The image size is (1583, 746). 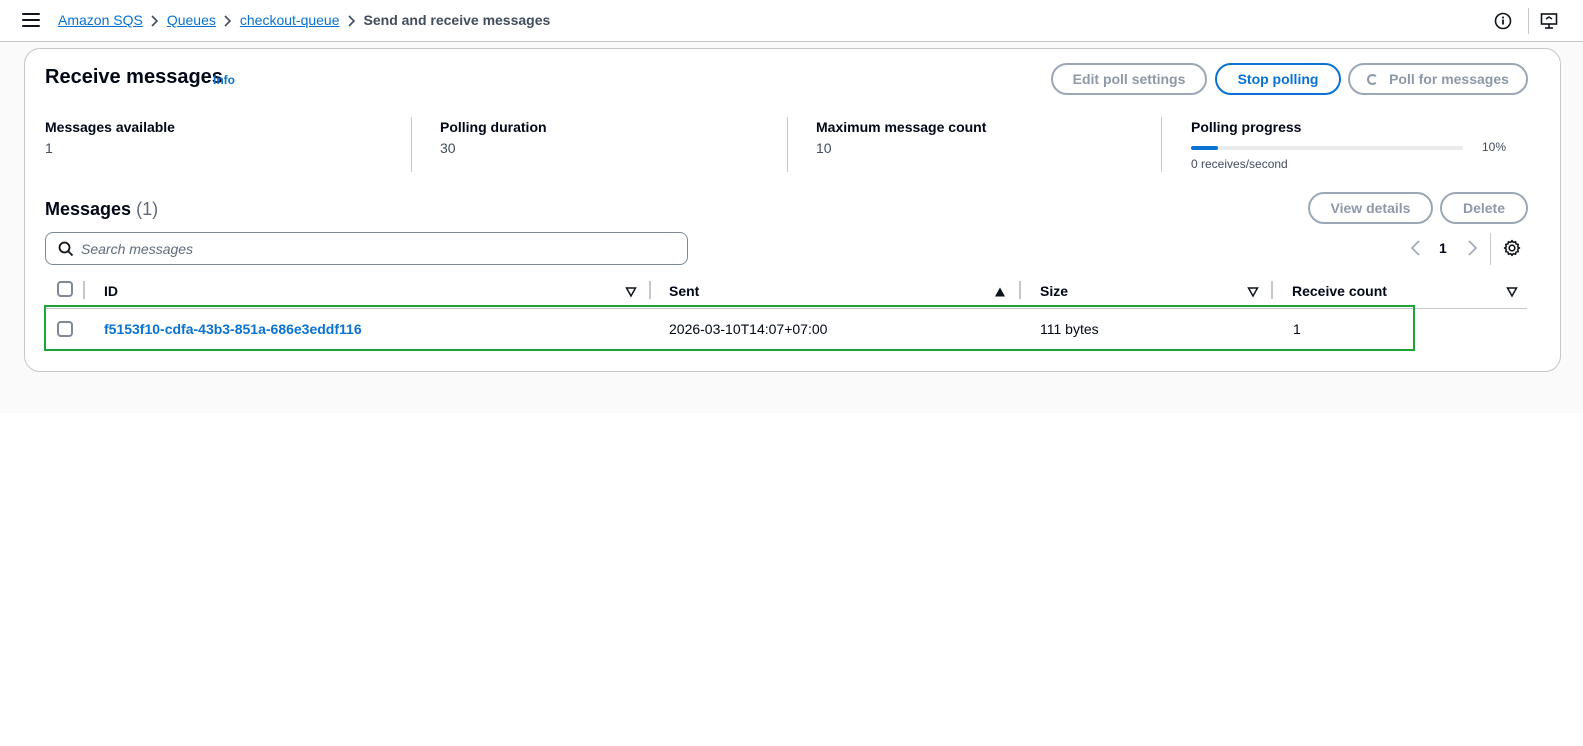 I want to click on panel-title: Receive messages, so click(x=134, y=77).